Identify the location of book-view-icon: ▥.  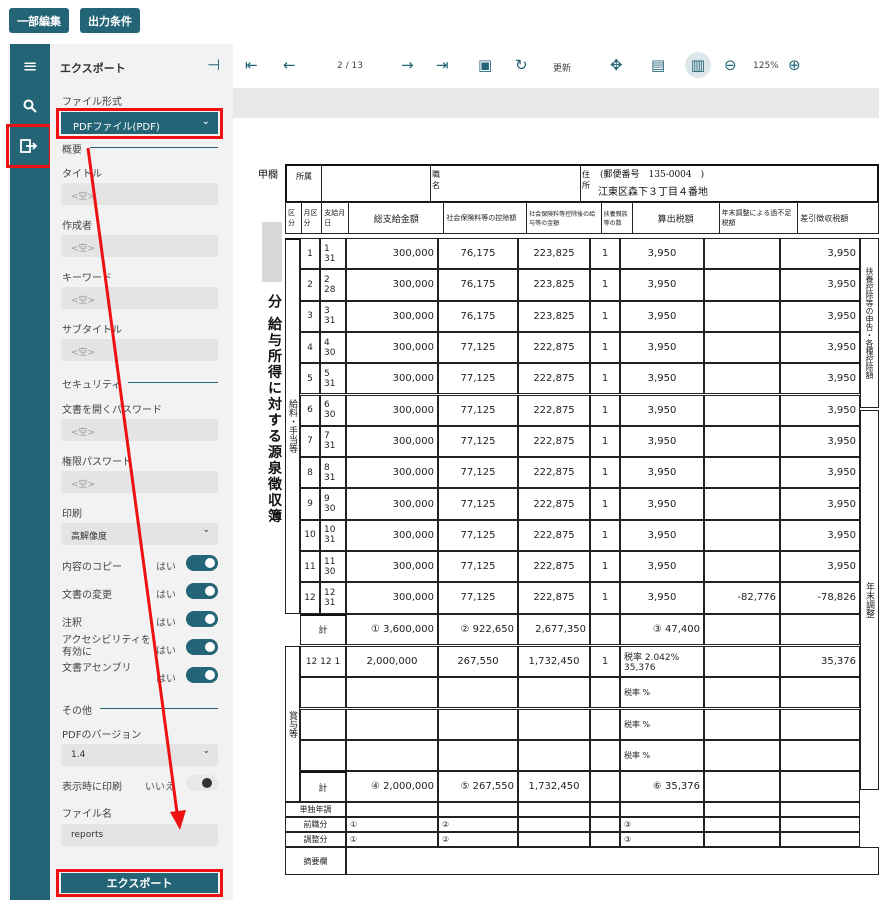
(698, 65).